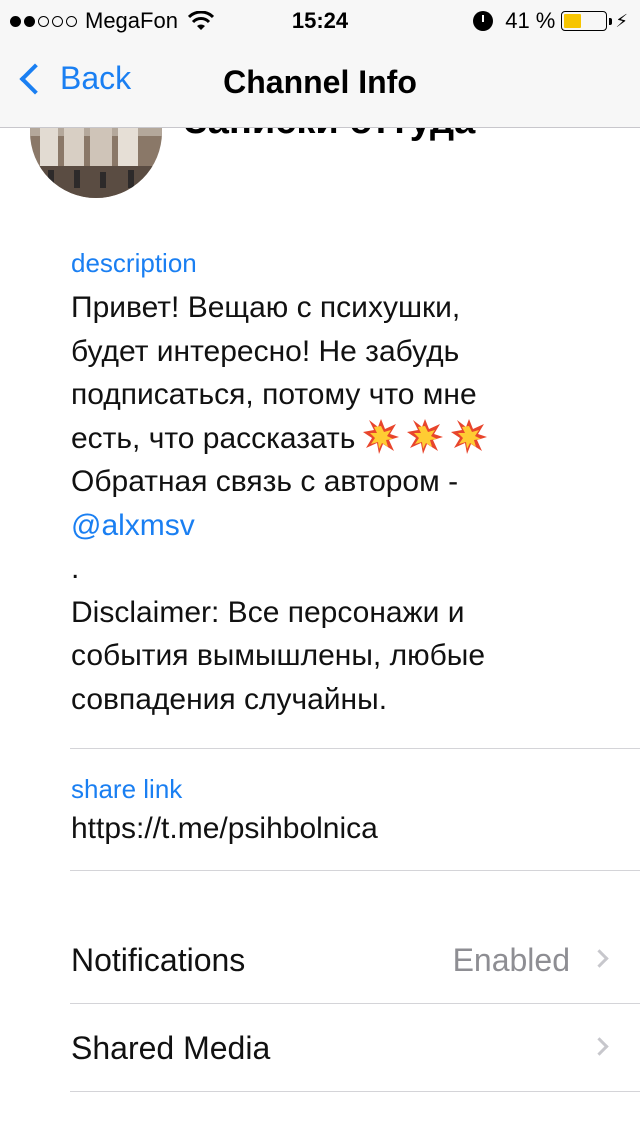 This screenshot has height=1136, width=640. What do you see at coordinates (483, 21) in the screenshot?
I see `alarm-icon` at bounding box center [483, 21].